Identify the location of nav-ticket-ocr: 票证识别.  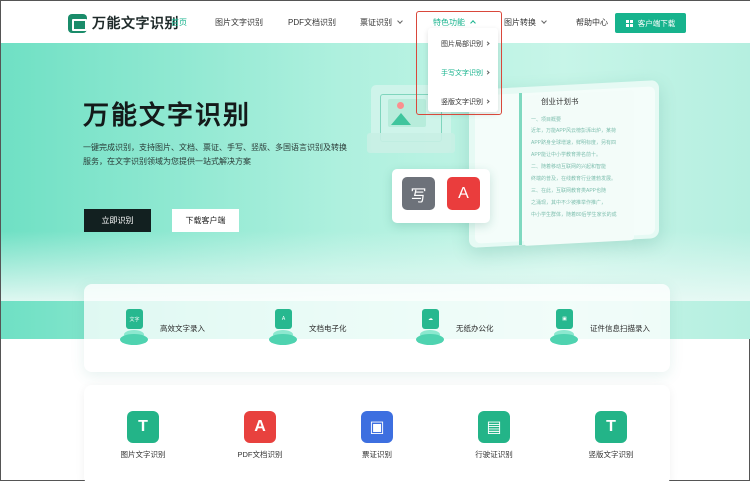
(381, 22).